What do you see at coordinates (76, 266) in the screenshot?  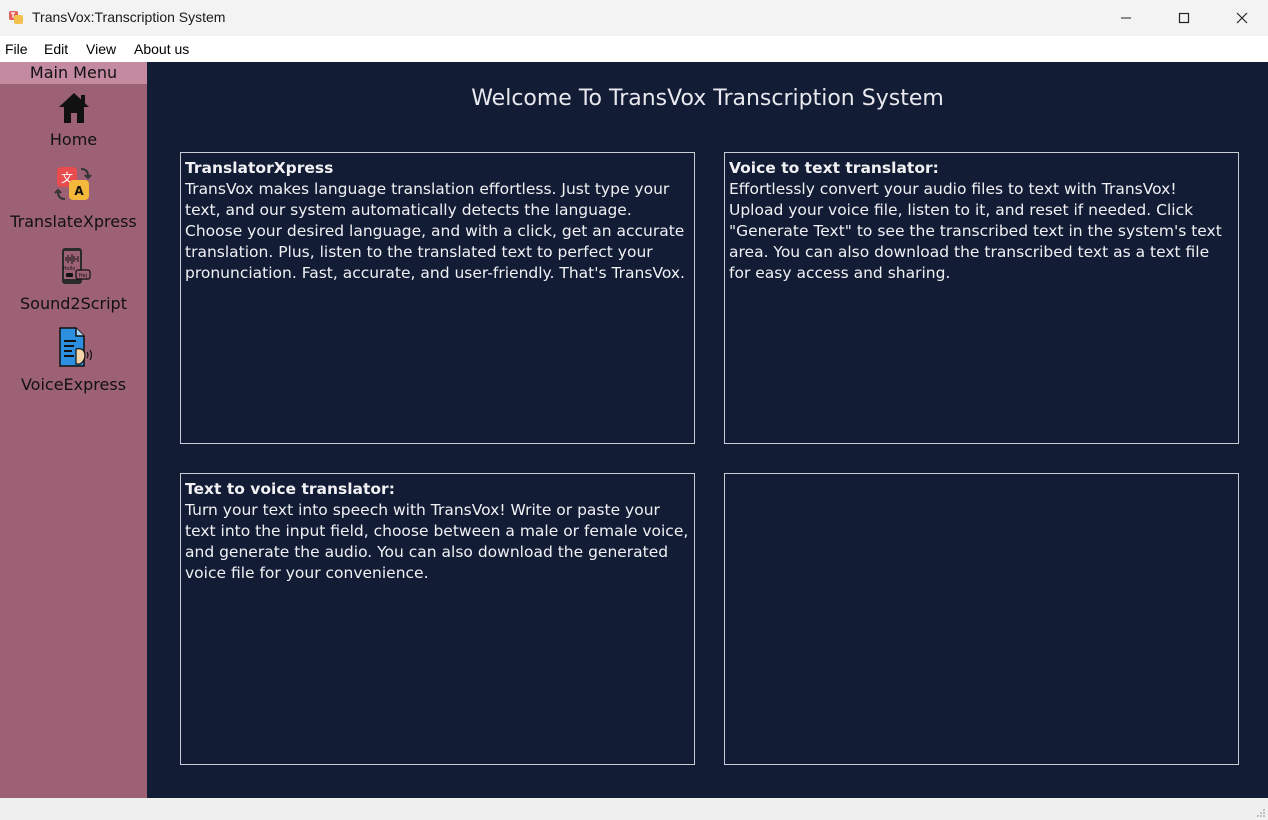 I see `phone-audio-icon: Hello Hej` at bounding box center [76, 266].